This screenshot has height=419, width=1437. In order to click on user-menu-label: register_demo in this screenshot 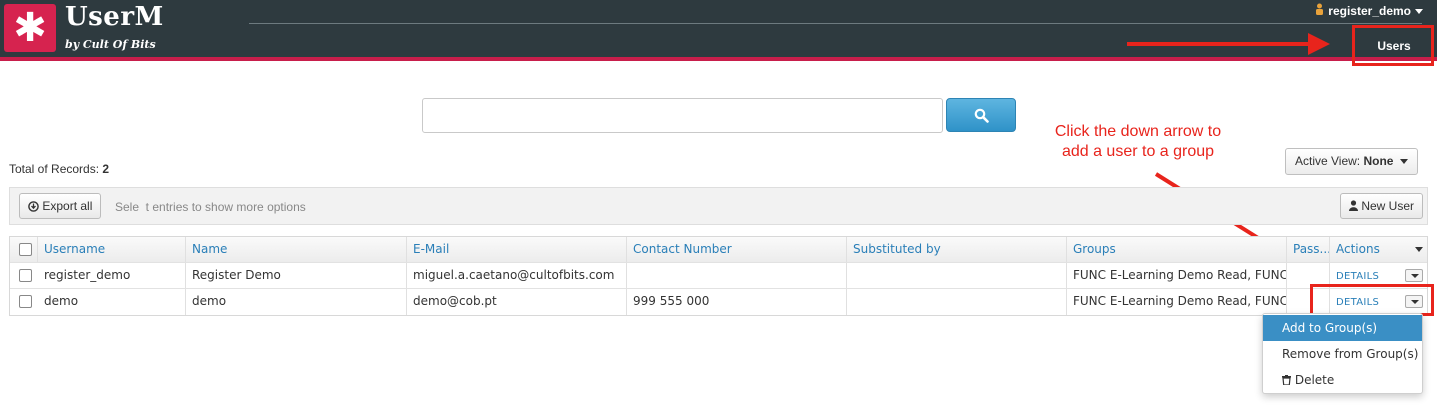, I will do `click(1369, 10)`.